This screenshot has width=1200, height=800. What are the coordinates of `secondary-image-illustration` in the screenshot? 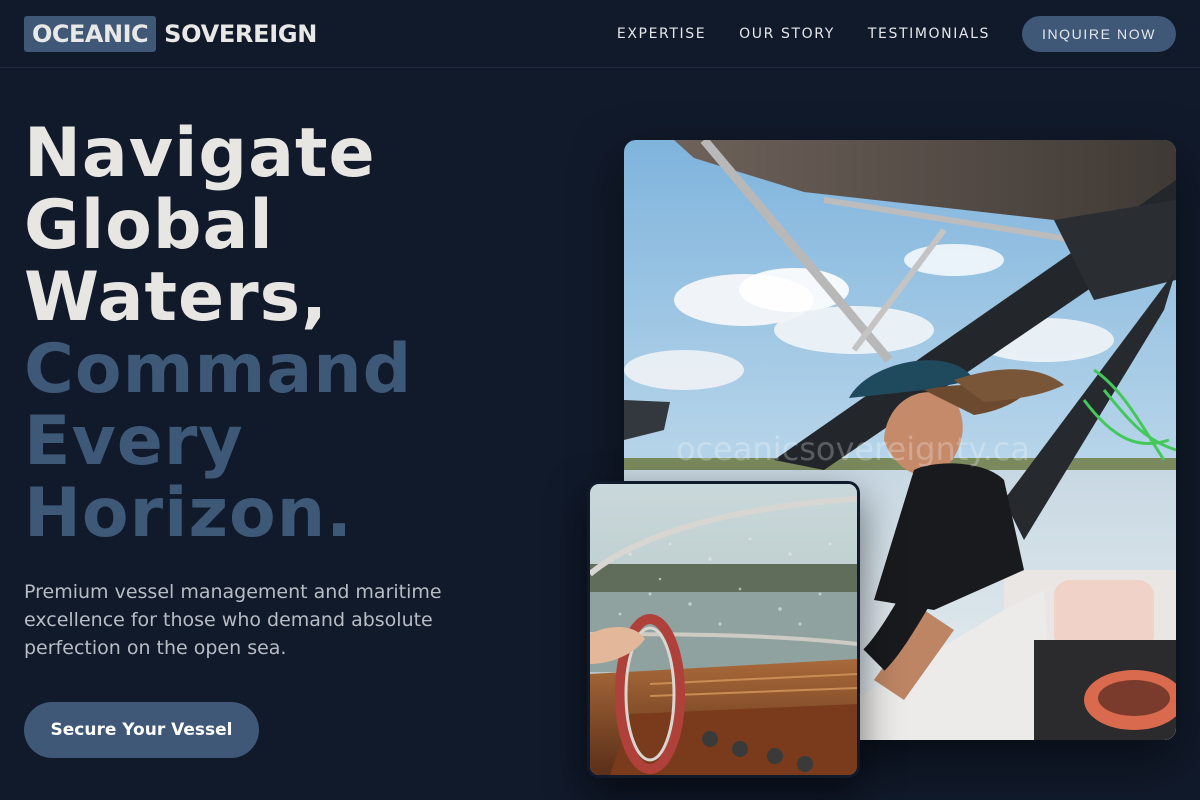 It's located at (723, 629).